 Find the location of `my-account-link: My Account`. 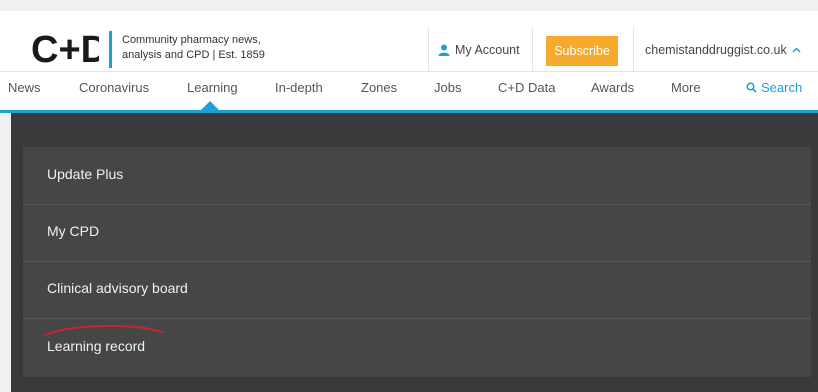

my-account-link: My Account is located at coordinates (479, 50).